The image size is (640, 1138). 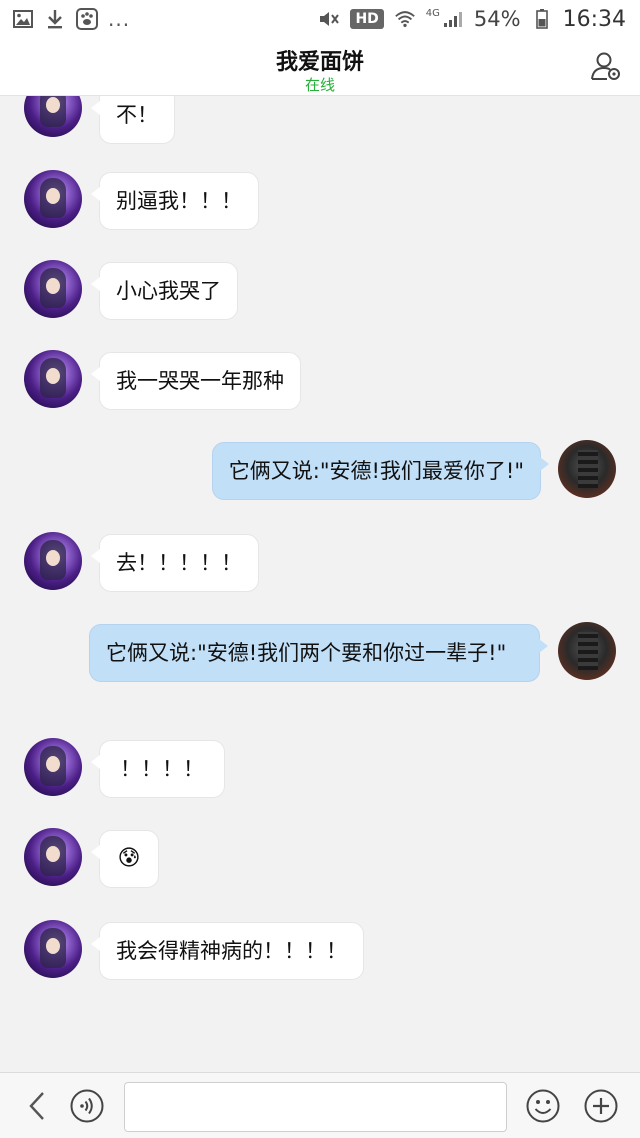 What do you see at coordinates (164, 291) in the screenshot?
I see `message-bubble-received: 小心我哭了` at bounding box center [164, 291].